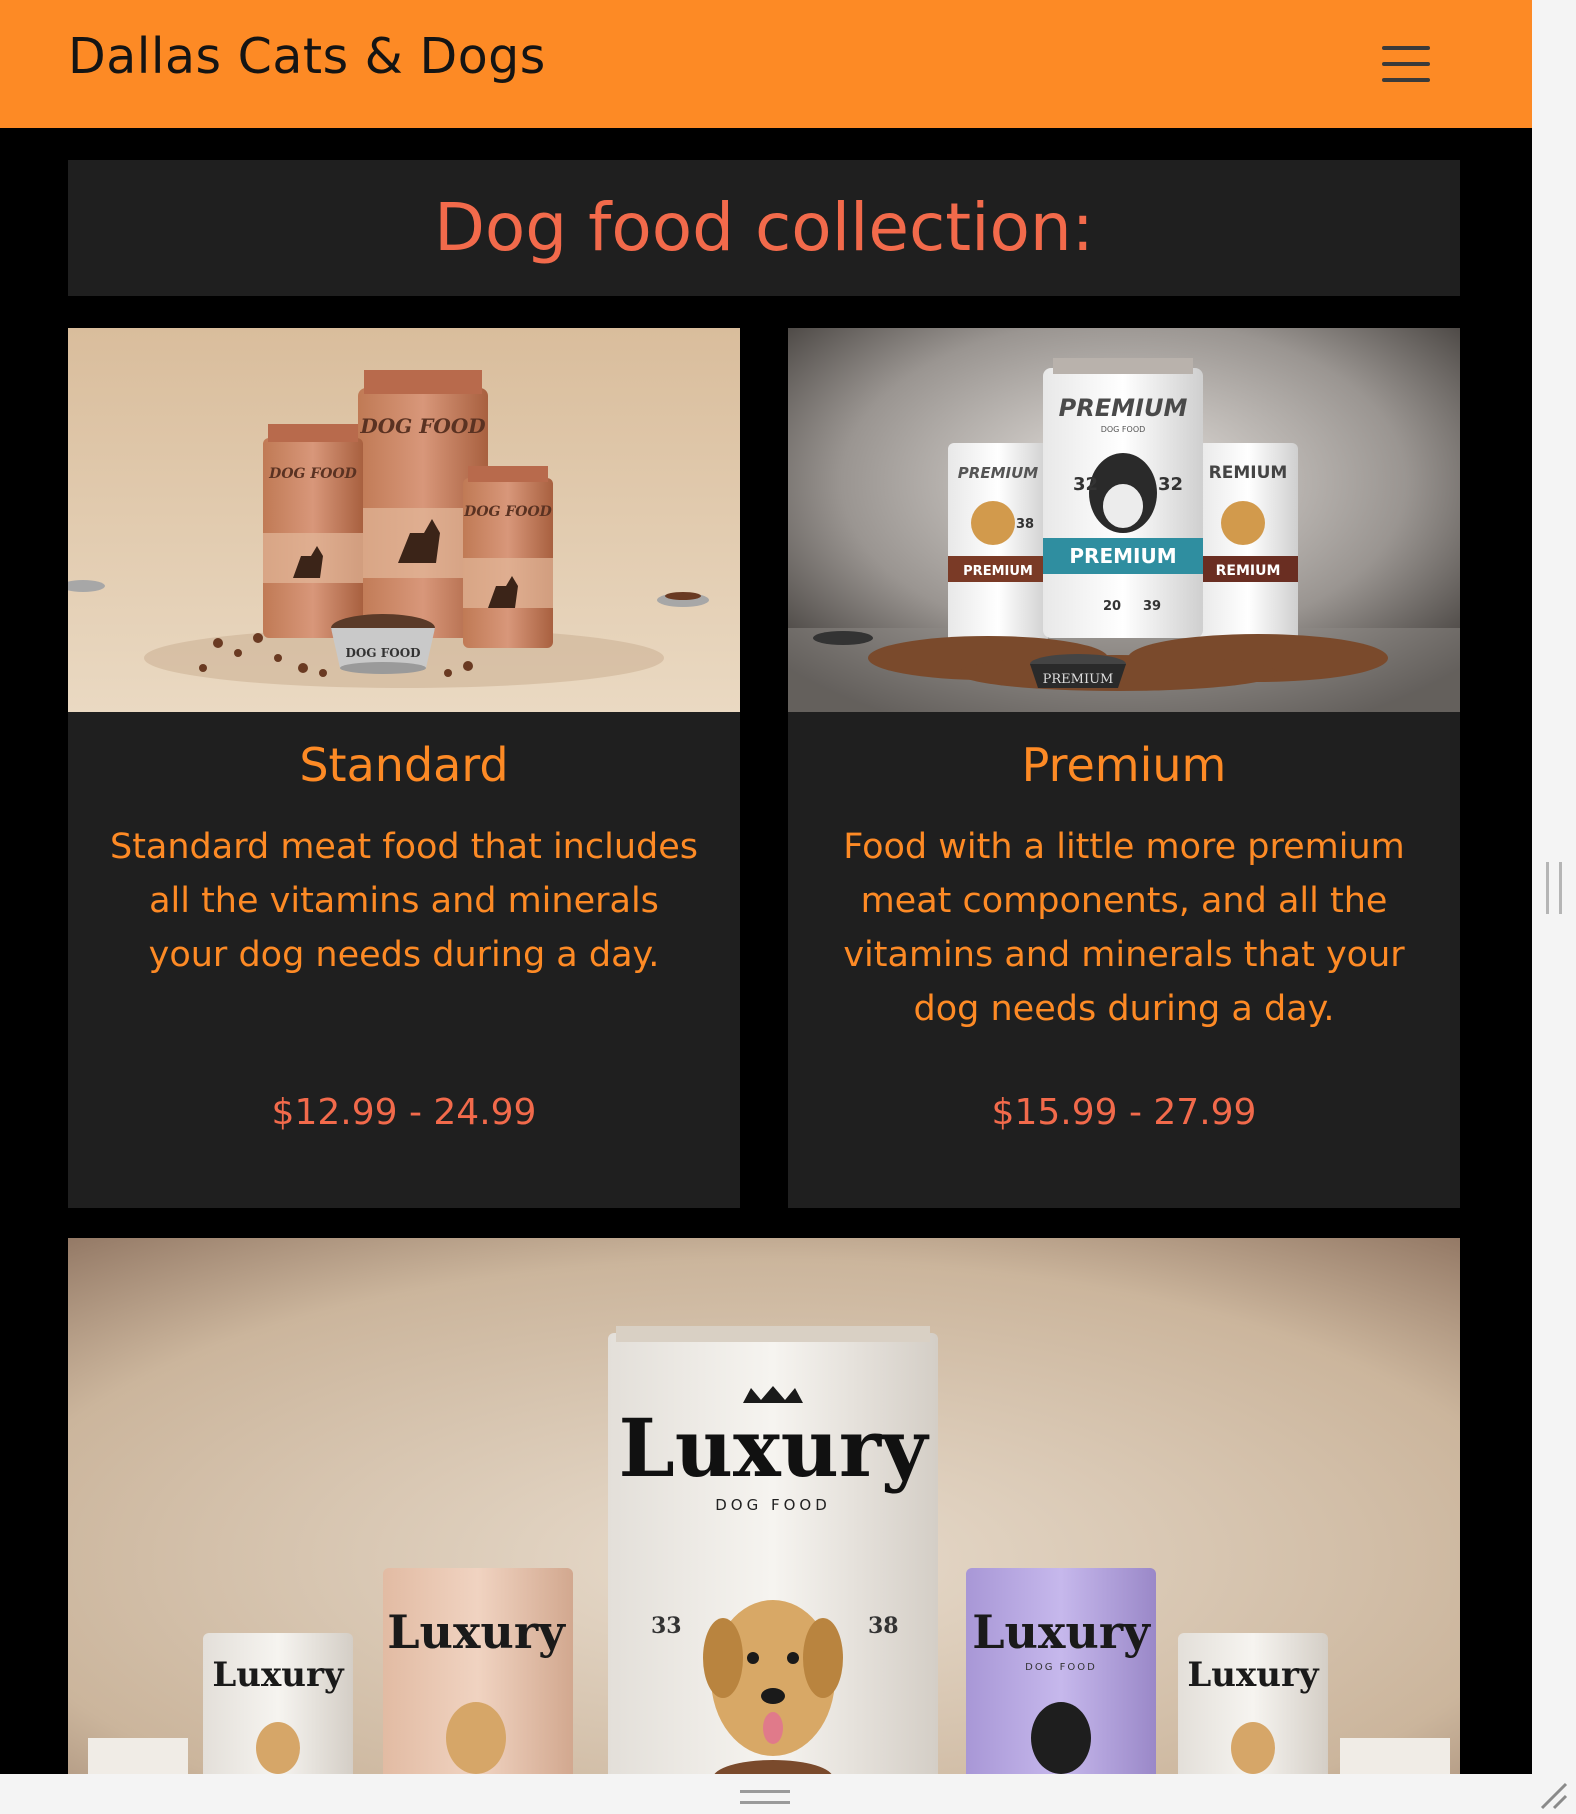 The image size is (1576, 1814). What do you see at coordinates (382, 653) in the screenshot?
I see `standard-bowl-label: DOG FOOD` at bounding box center [382, 653].